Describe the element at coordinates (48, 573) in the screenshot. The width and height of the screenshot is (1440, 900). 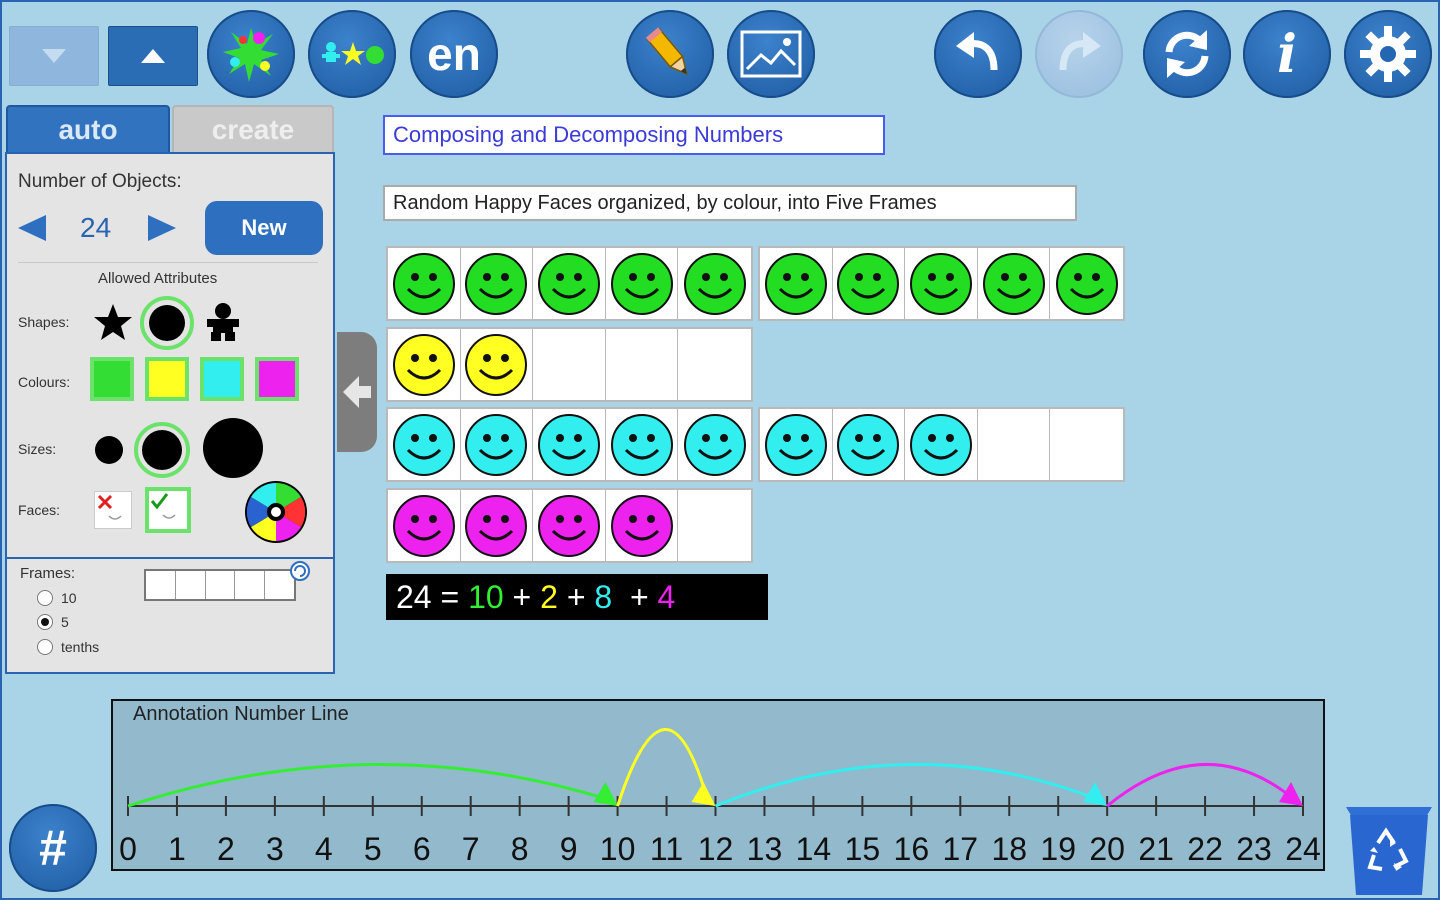
I see `frames-label: Frames:` at that location.